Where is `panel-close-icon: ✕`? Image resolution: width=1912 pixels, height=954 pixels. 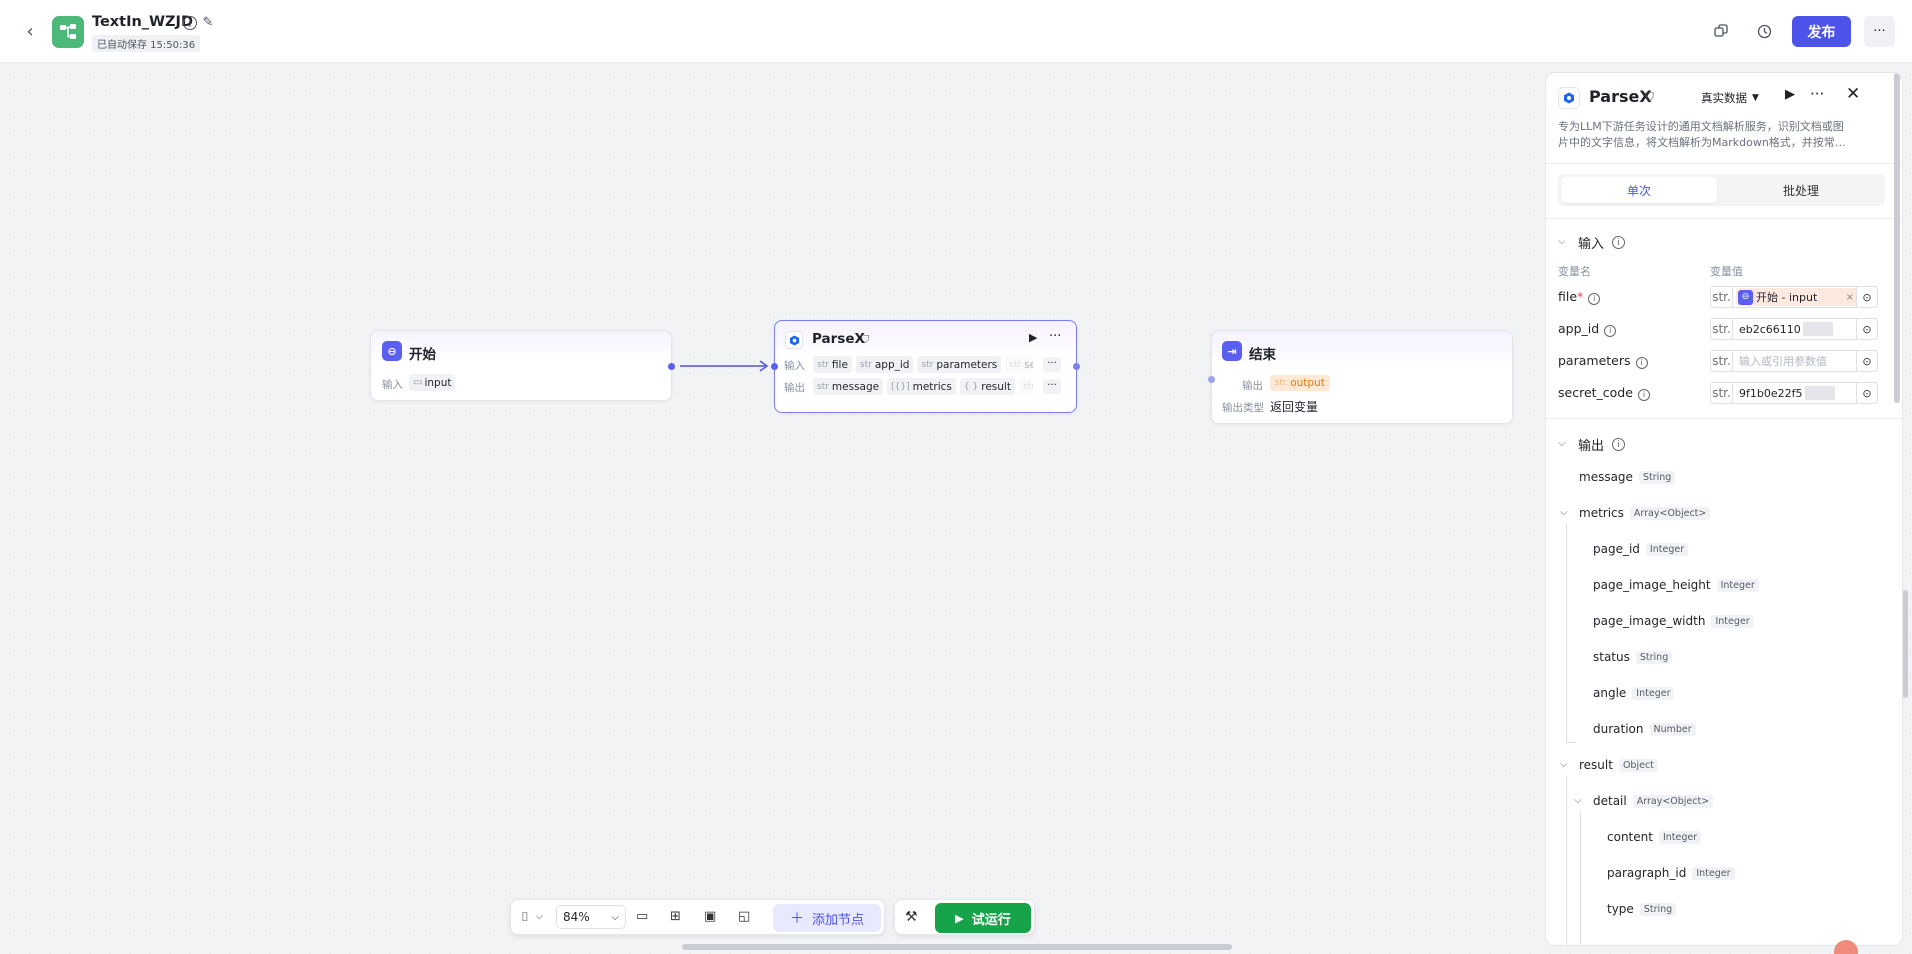 panel-close-icon: ✕ is located at coordinates (1853, 94).